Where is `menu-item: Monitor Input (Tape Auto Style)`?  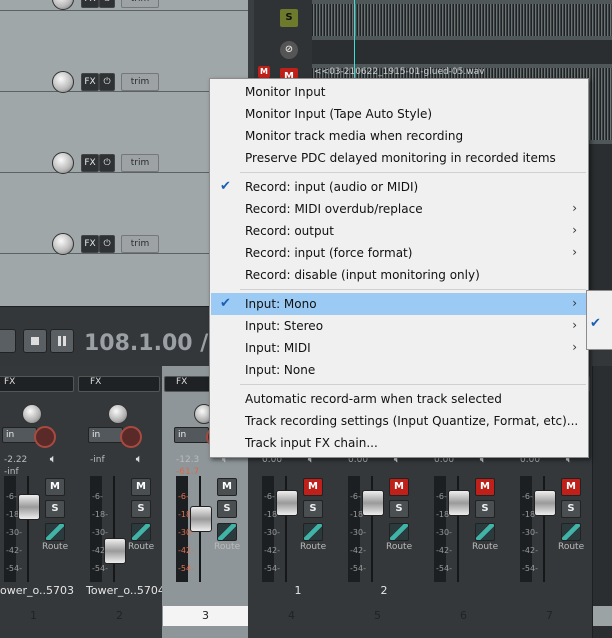 menu-item: Monitor Input (Tape Auto Style) is located at coordinates (399, 114).